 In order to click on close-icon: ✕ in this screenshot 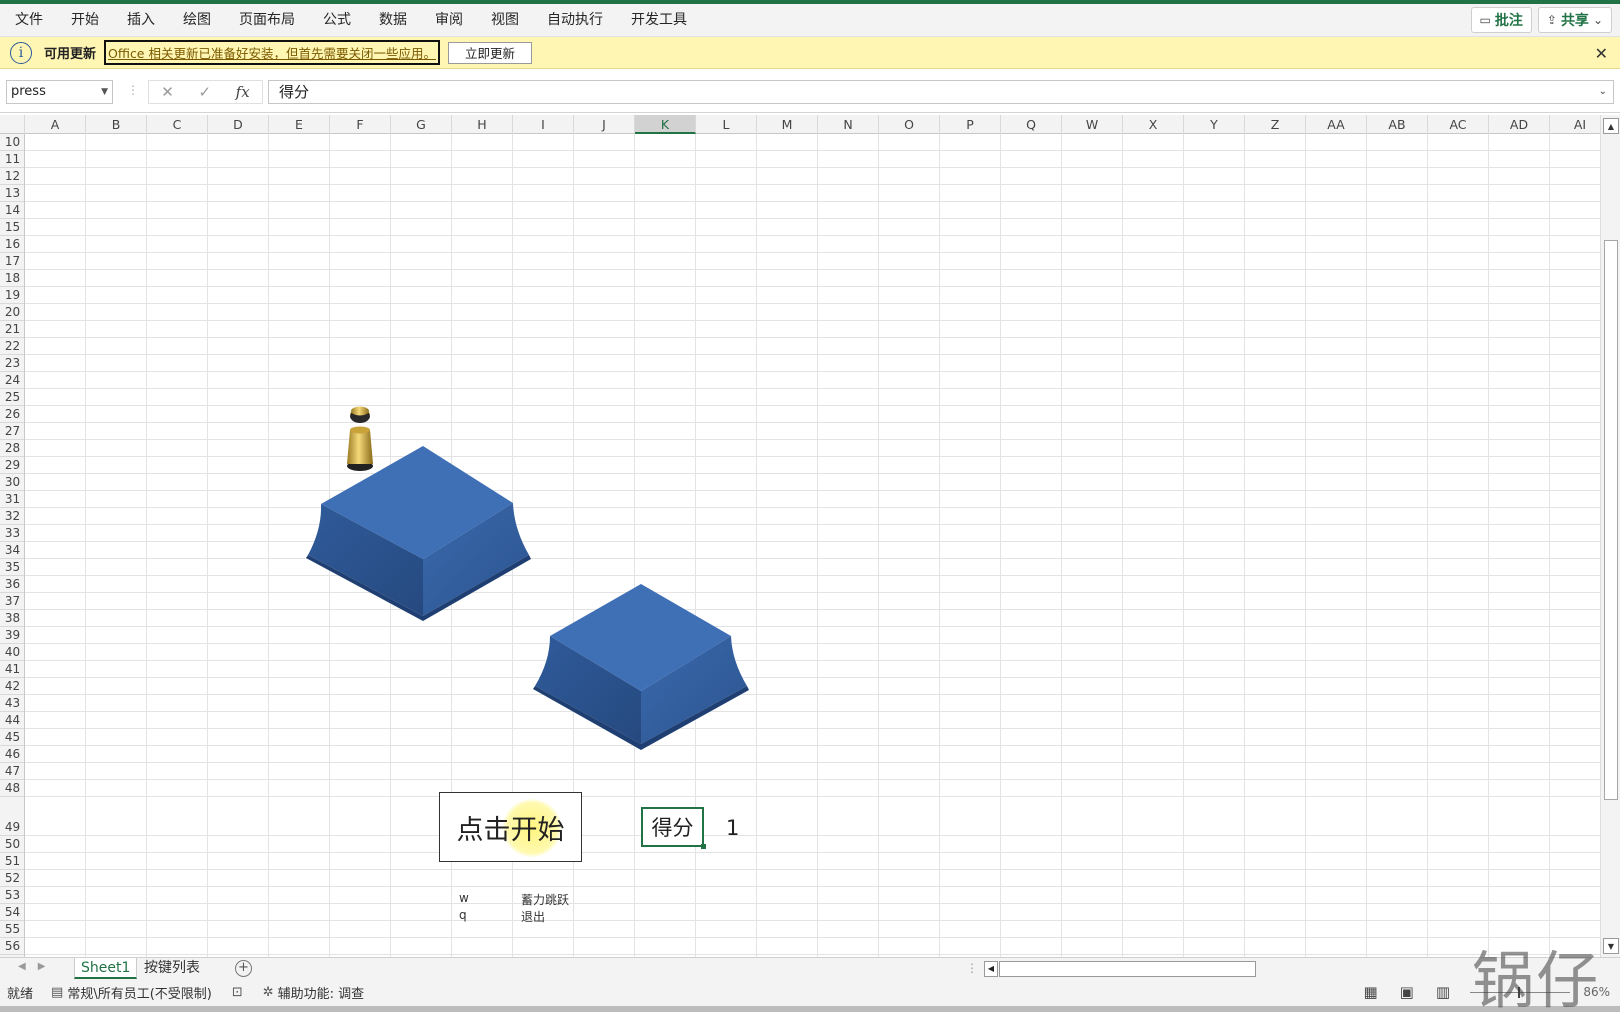, I will do `click(1601, 53)`.